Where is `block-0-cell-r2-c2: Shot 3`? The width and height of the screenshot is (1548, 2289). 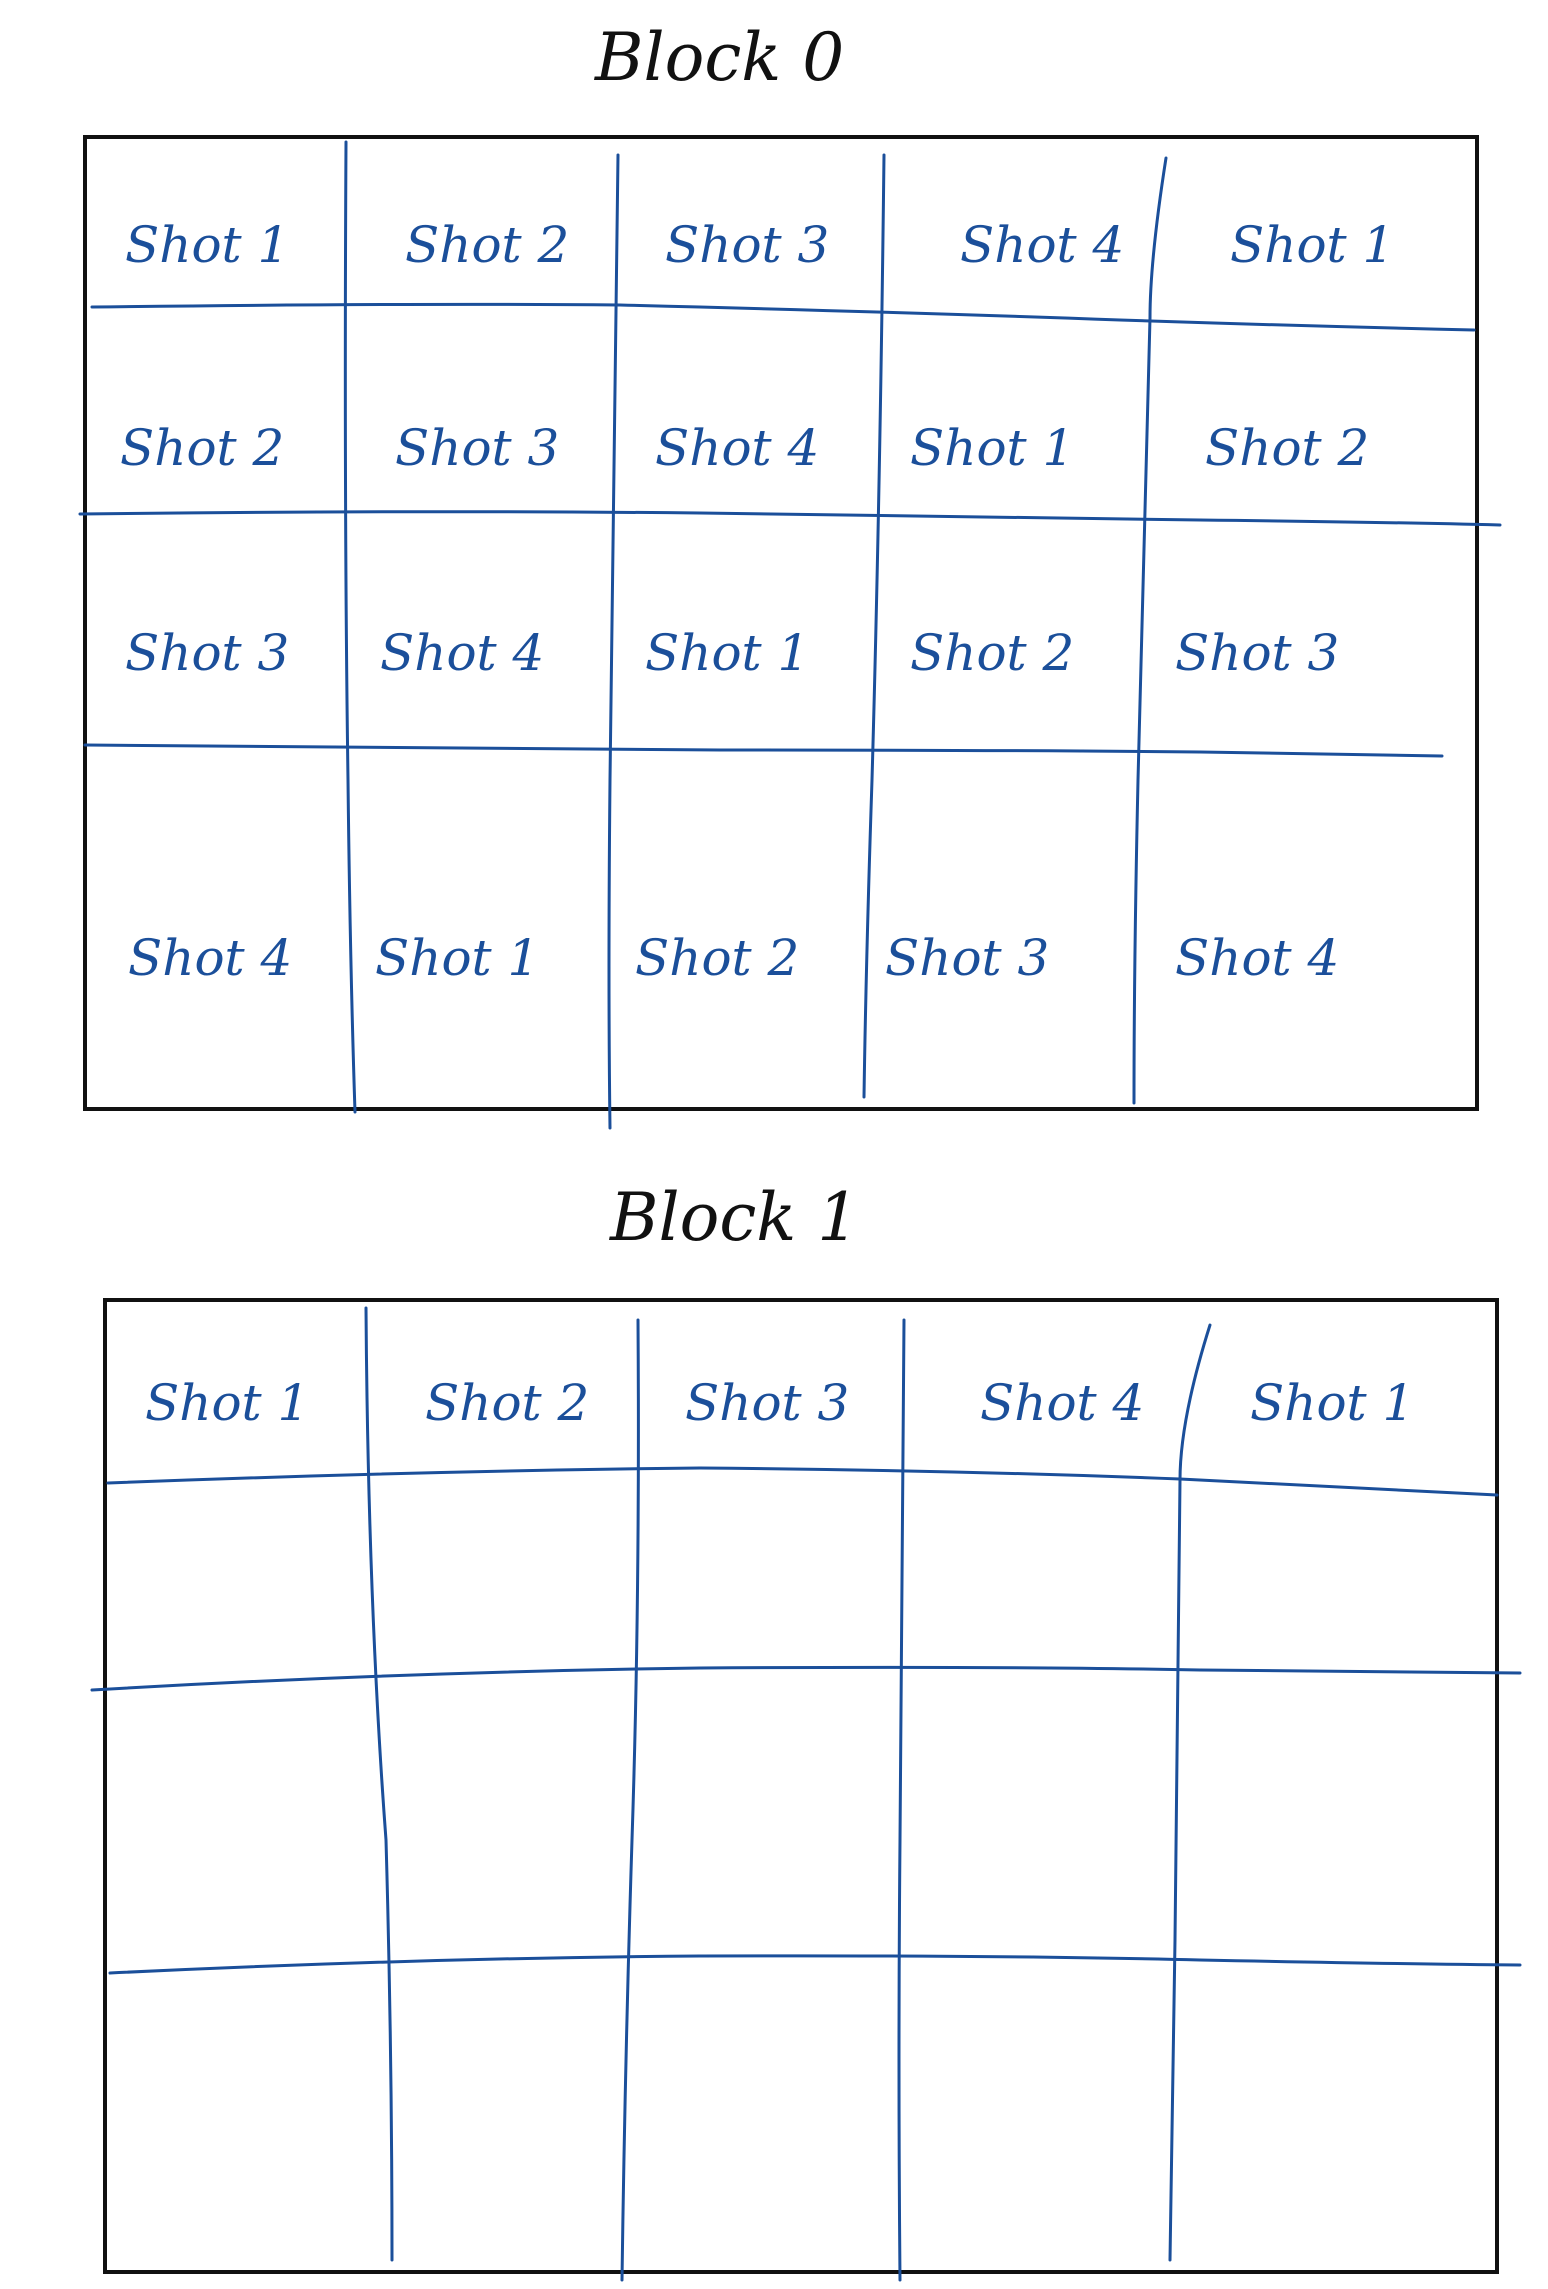
block-0-cell-r2-c2: Shot 3 is located at coordinates (477, 448).